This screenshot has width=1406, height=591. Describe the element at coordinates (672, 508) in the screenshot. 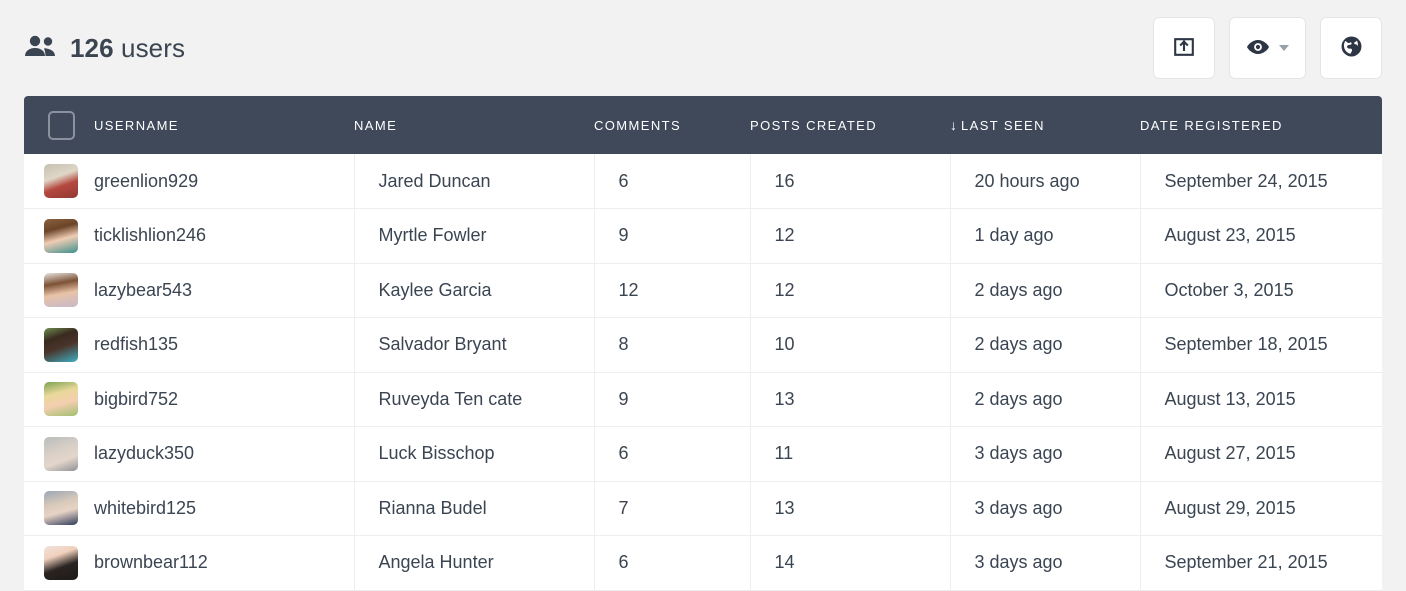

I see `cell-comments: 7` at that location.